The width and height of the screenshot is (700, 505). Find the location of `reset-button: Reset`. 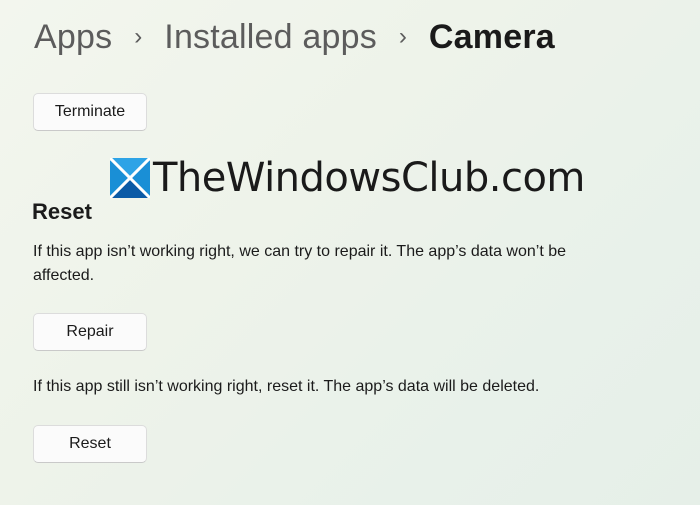

reset-button: Reset is located at coordinates (90, 444).